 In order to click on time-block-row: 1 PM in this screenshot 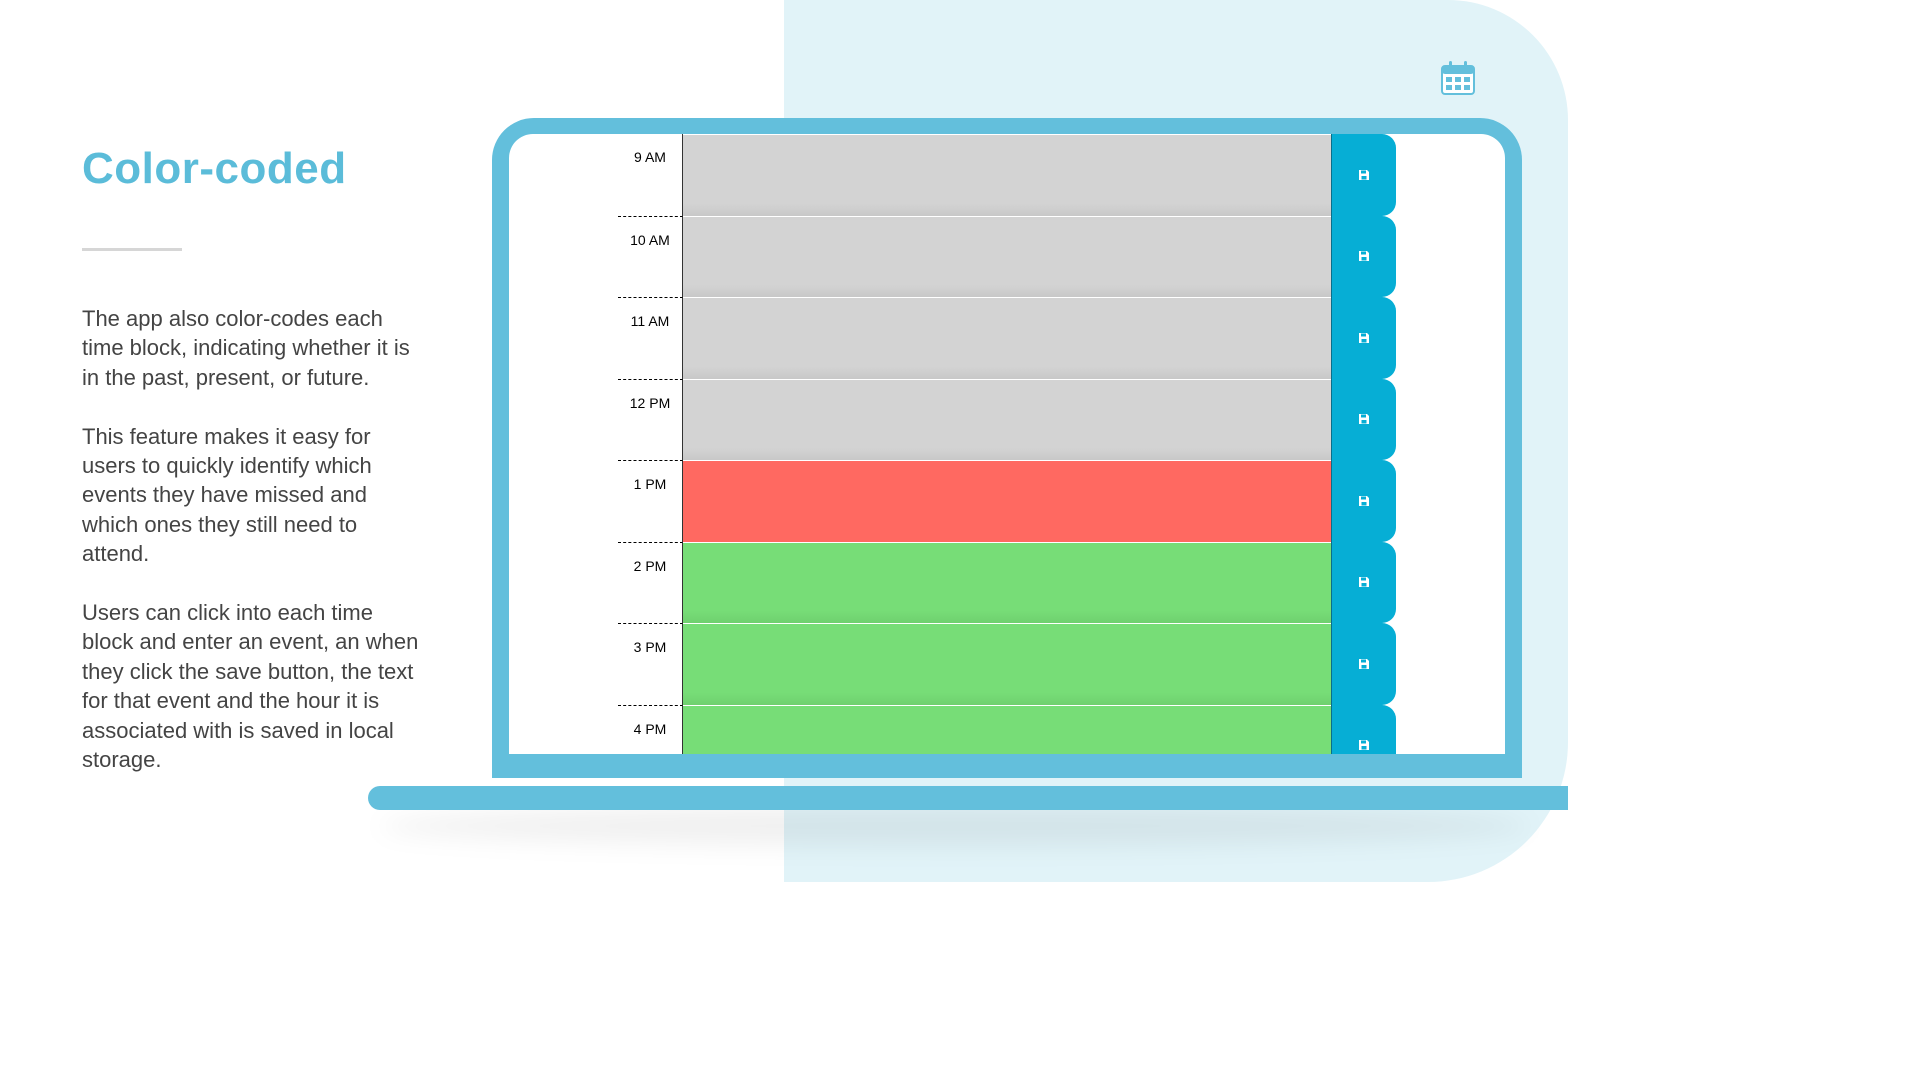, I will do `click(1007, 501)`.